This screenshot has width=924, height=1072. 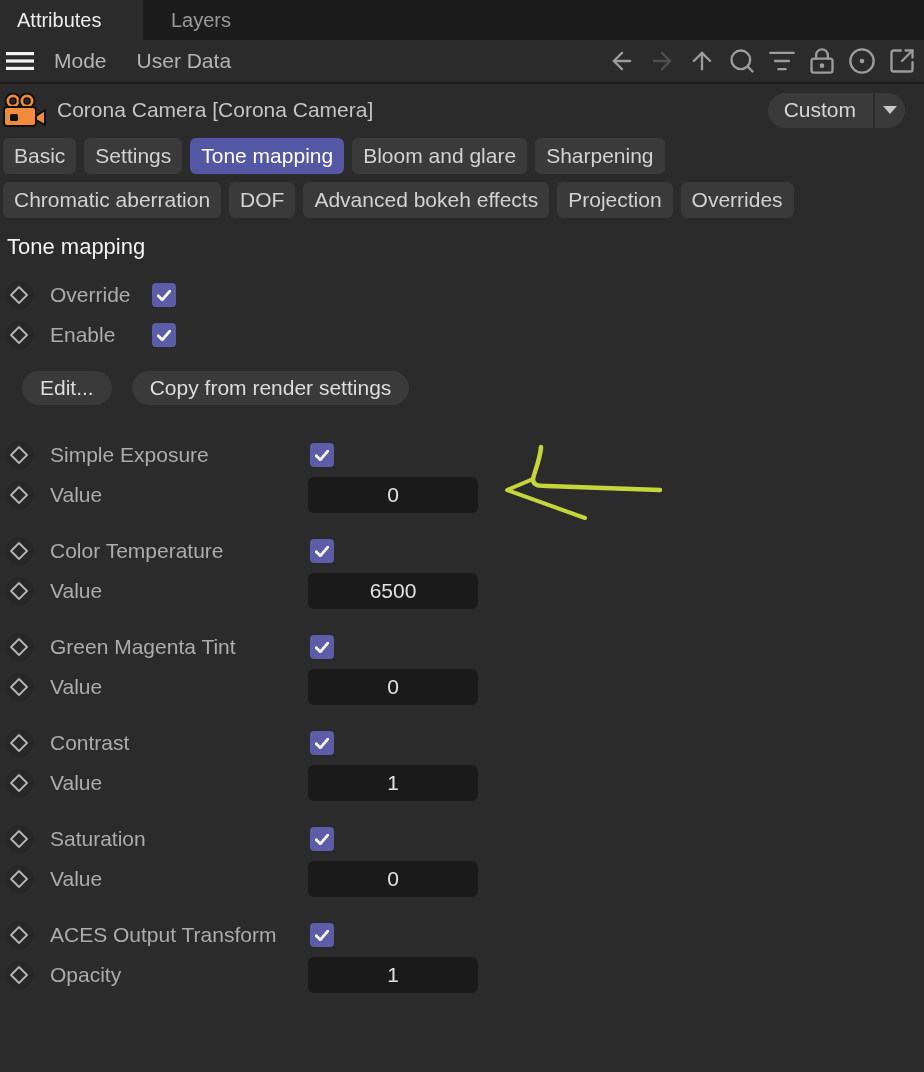 I want to click on category-tab: Settings, so click(x=133, y=156).